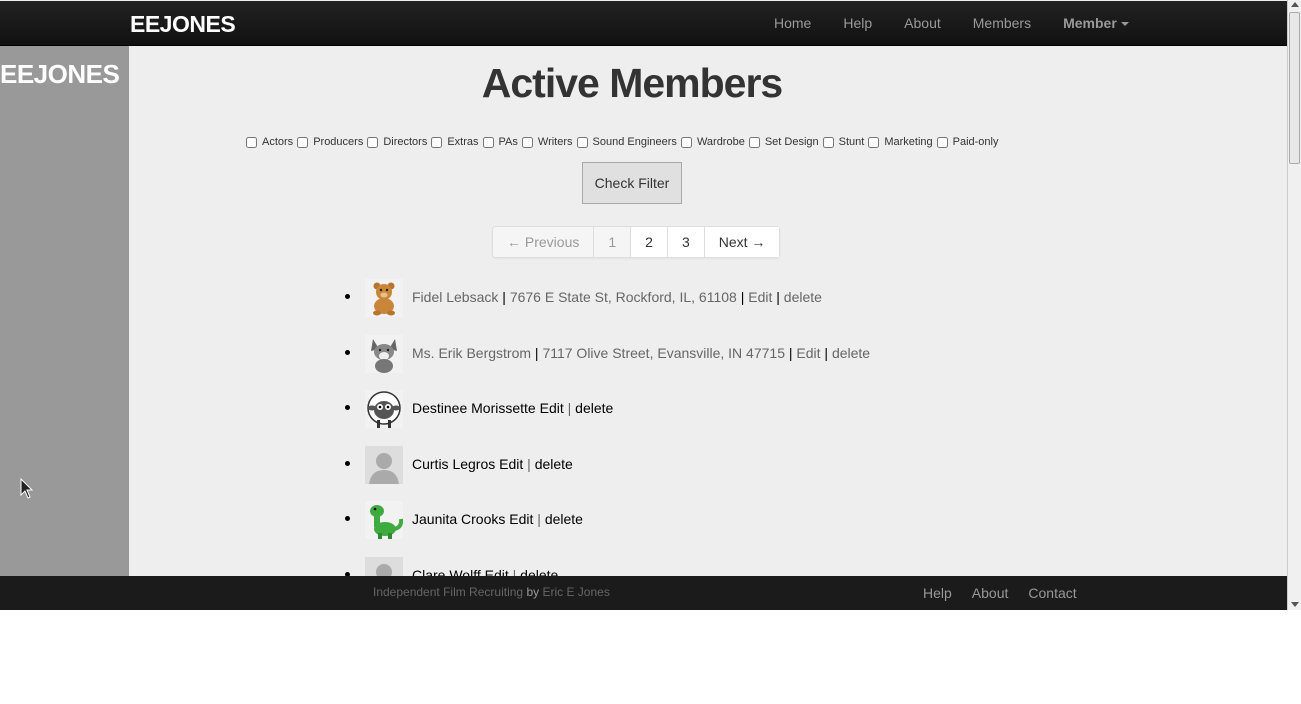  Describe the element at coordinates (303, 142) in the screenshot. I see `filter-producers-checkbox` at that location.